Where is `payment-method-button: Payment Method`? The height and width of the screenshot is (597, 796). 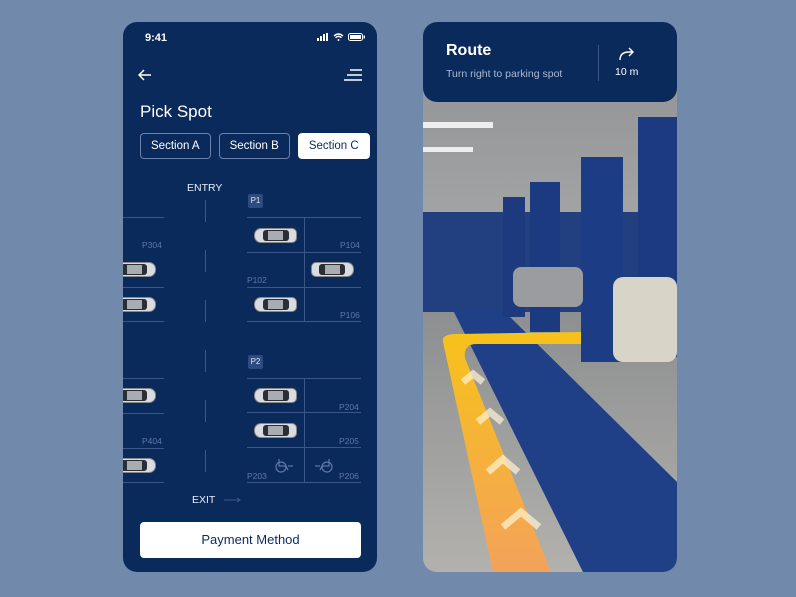
payment-method-button: Payment Method is located at coordinates (250, 540).